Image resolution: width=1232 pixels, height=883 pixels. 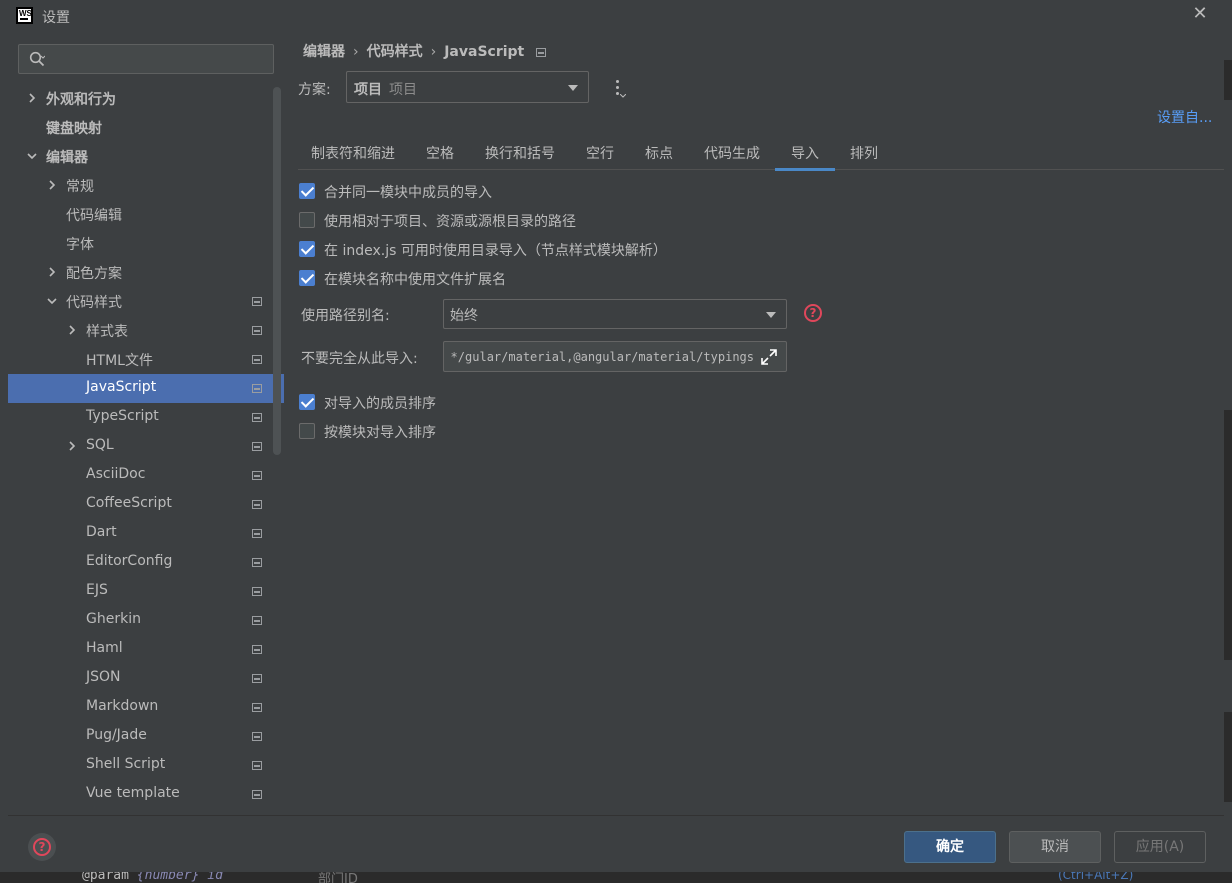 What do you see at coordinates (307, 220) in the screenshot?
I see `relative-paths-checkbox` at bounding box center [307, 220].